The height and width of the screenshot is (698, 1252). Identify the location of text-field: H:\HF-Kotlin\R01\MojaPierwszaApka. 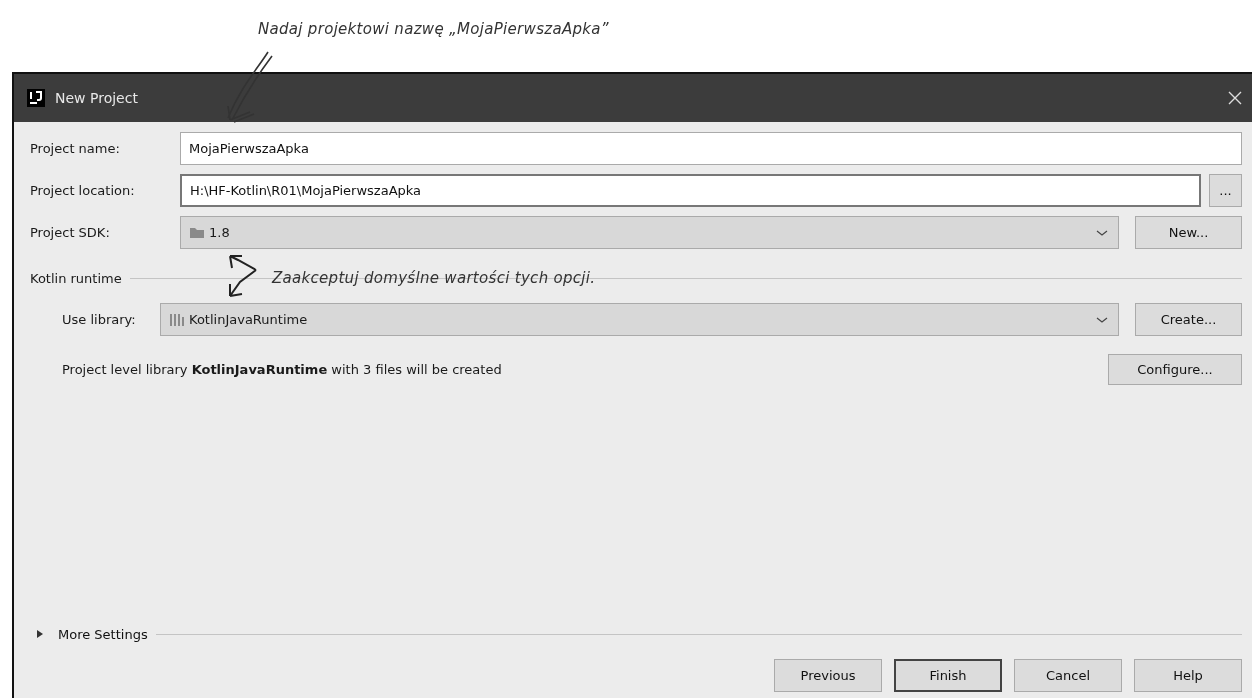
(690, 190).